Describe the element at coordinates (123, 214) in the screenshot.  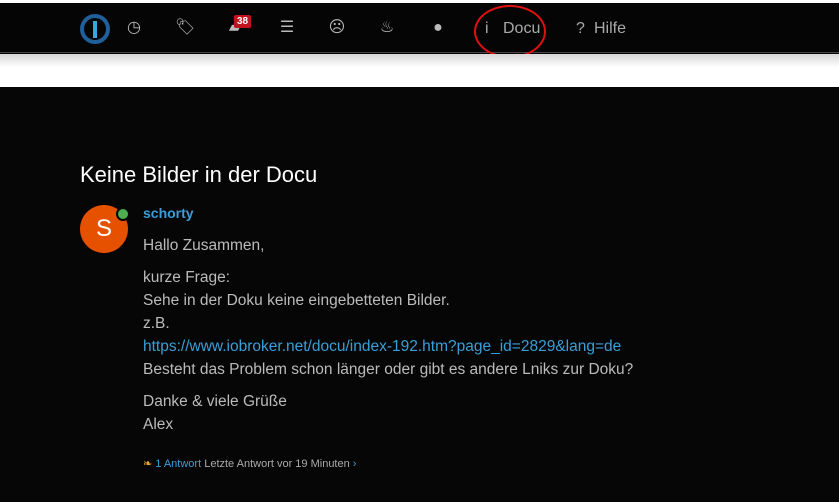
I see `online-status-icon` at that location.